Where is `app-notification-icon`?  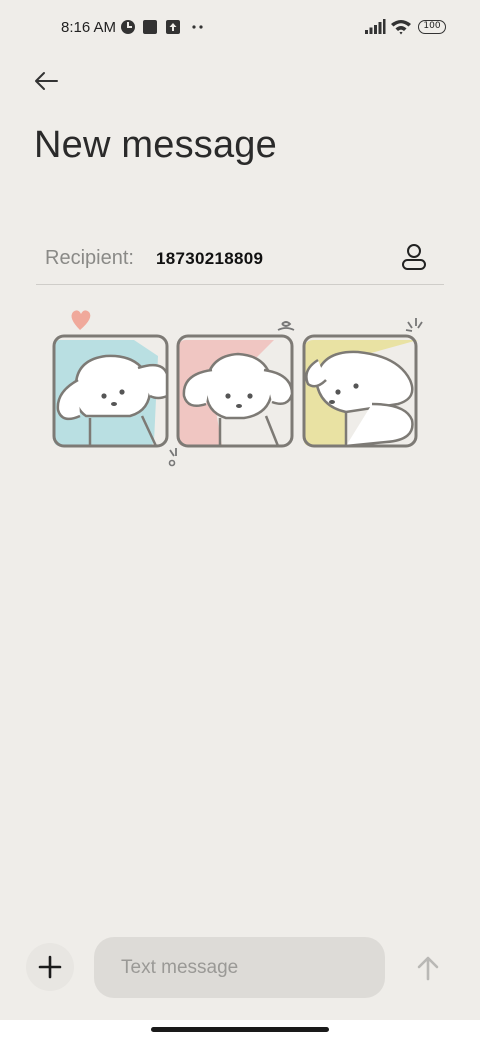
app-notification-icon is located at coordinates (128, 27).